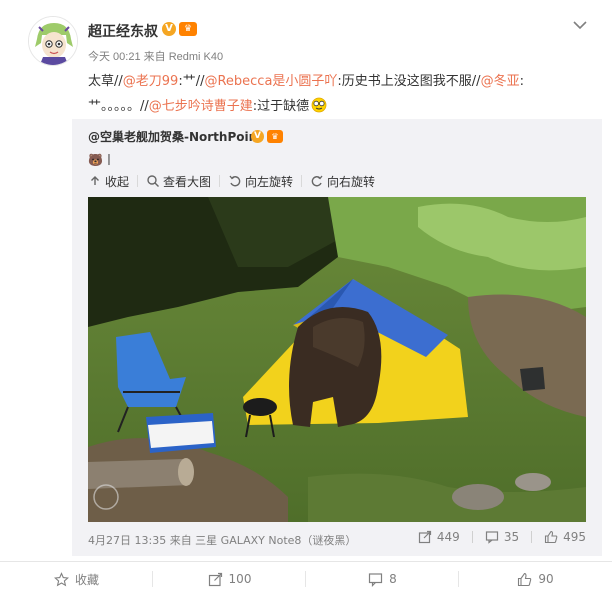  I want to click on rotate-left-icon, so click(235, 181).